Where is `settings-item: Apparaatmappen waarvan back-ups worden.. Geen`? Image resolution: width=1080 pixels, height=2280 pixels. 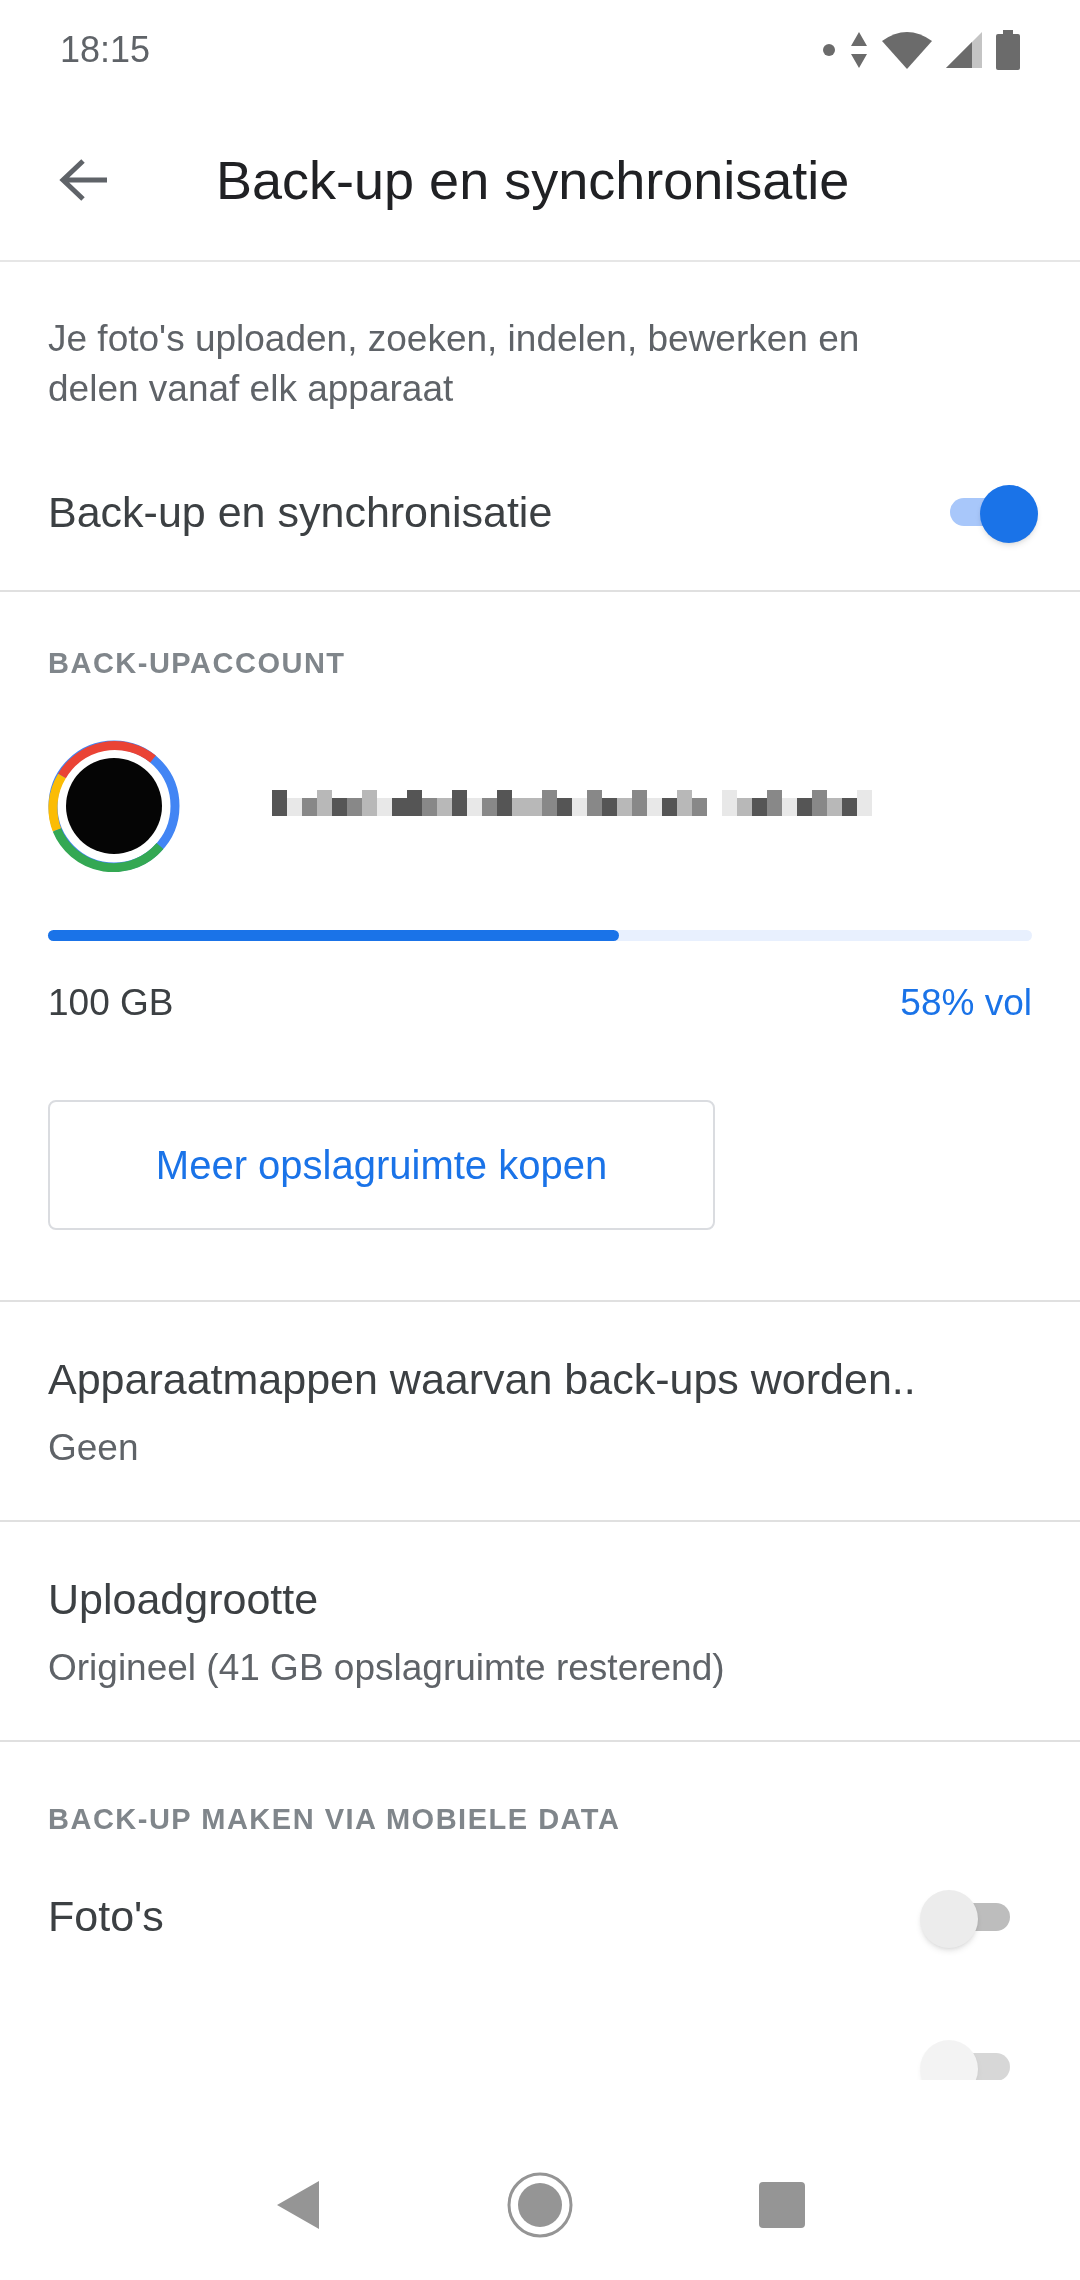 settings-item: Apparaatmappen waarvan back-ups worden.. Geen is located at coordinates (540, 1412).